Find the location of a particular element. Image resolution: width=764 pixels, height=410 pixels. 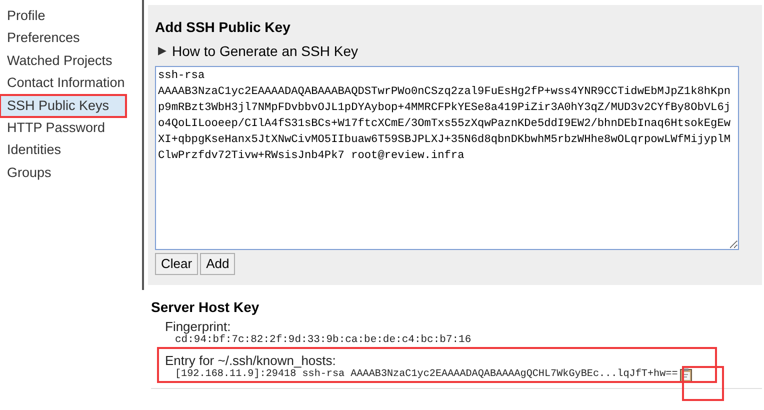

sidebar-item: Profile is located at coordinates (67, 16).